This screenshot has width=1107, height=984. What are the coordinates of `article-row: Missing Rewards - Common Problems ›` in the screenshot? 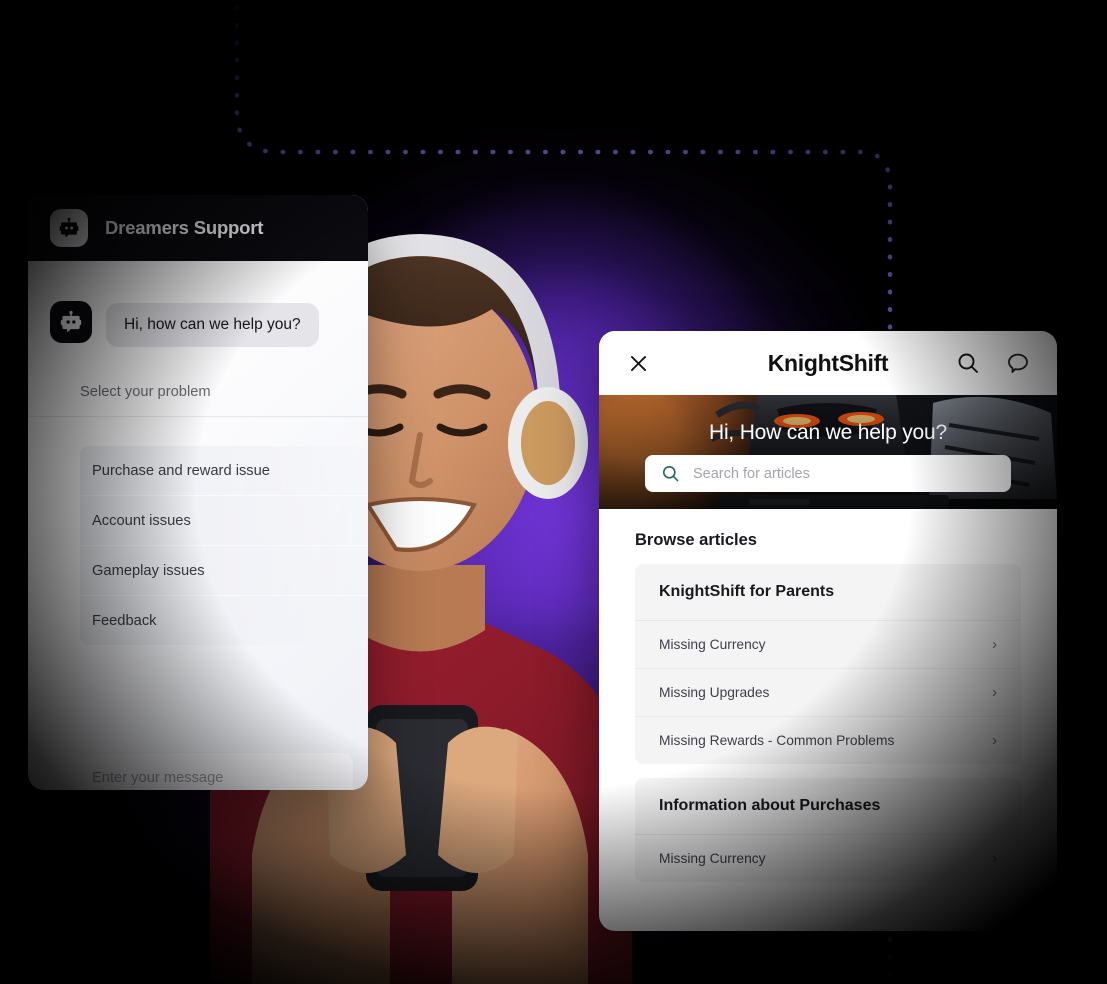 It's located at (828, 740).